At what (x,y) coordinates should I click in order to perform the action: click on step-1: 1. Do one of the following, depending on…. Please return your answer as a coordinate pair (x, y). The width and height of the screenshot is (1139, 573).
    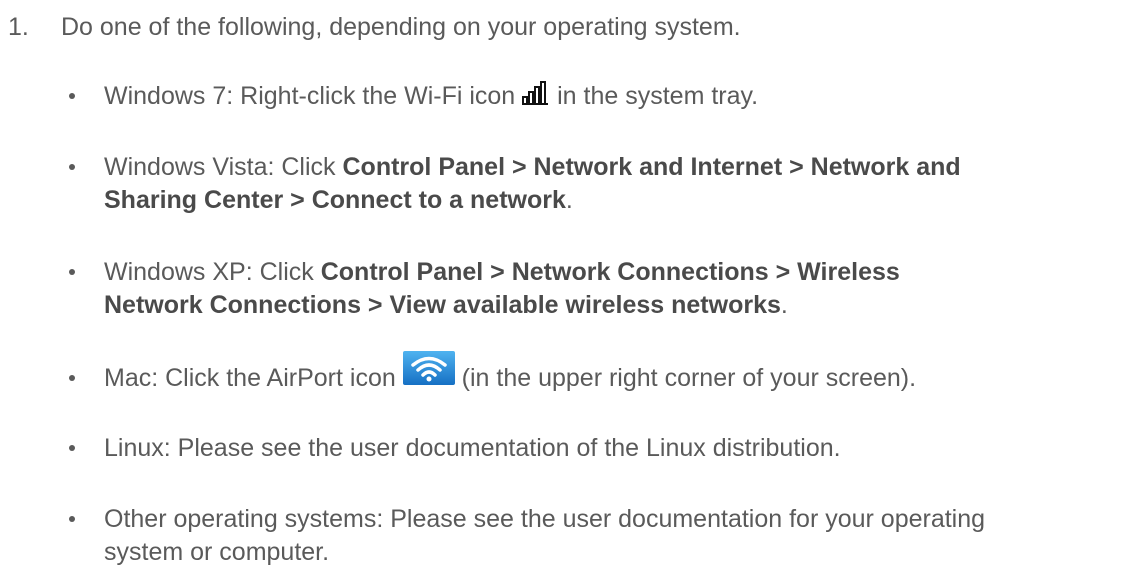
    Looking at the image, I should click on (569, 27).